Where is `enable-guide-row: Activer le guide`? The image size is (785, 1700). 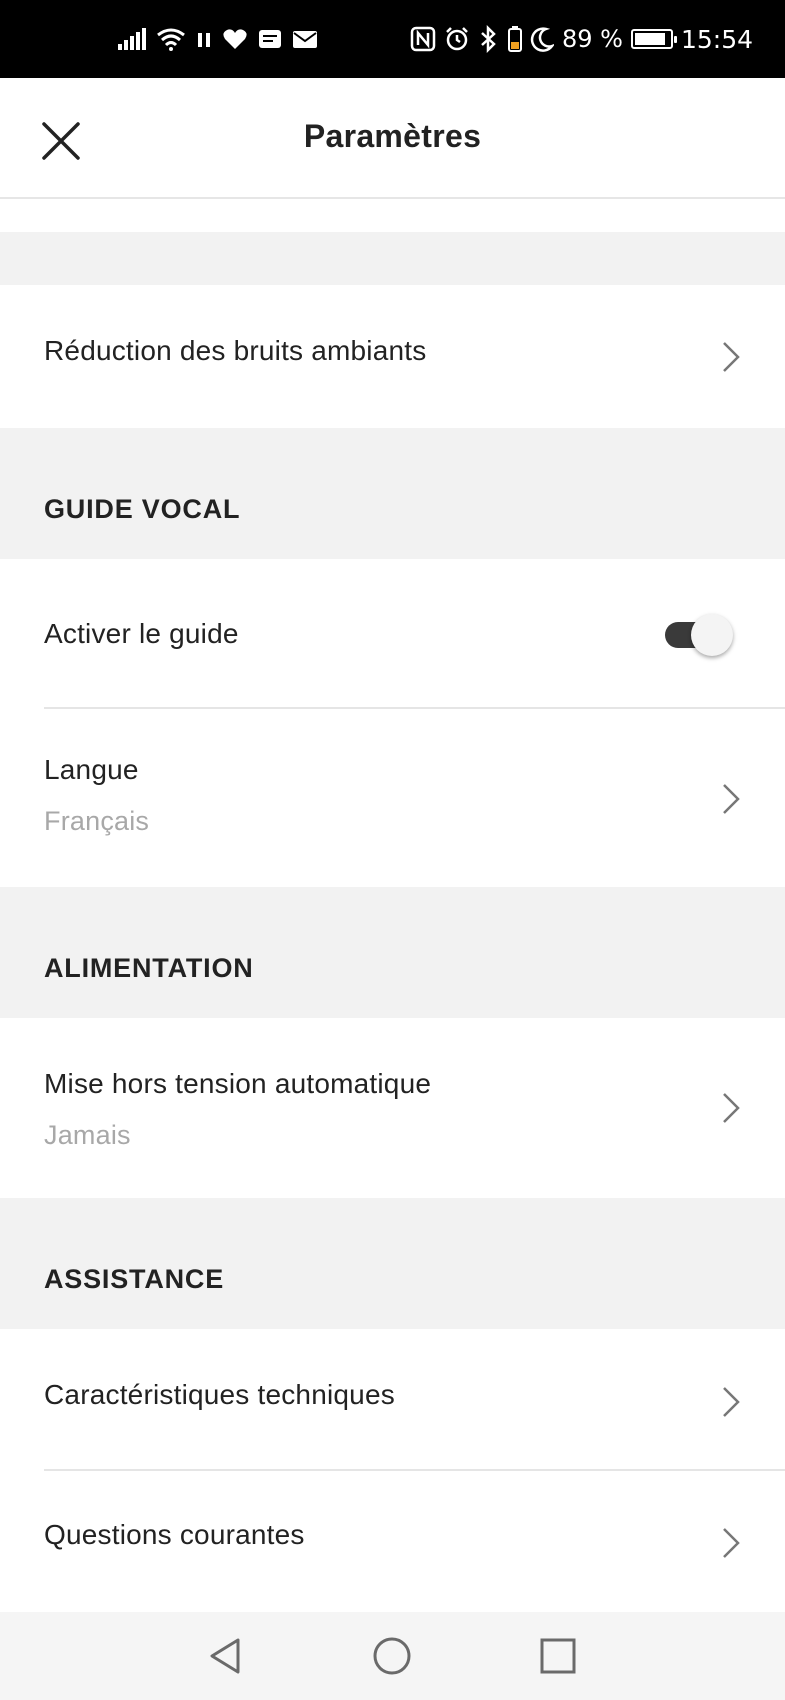 enable-guide-row: Activer le guide is located at coordinates (392, 633).